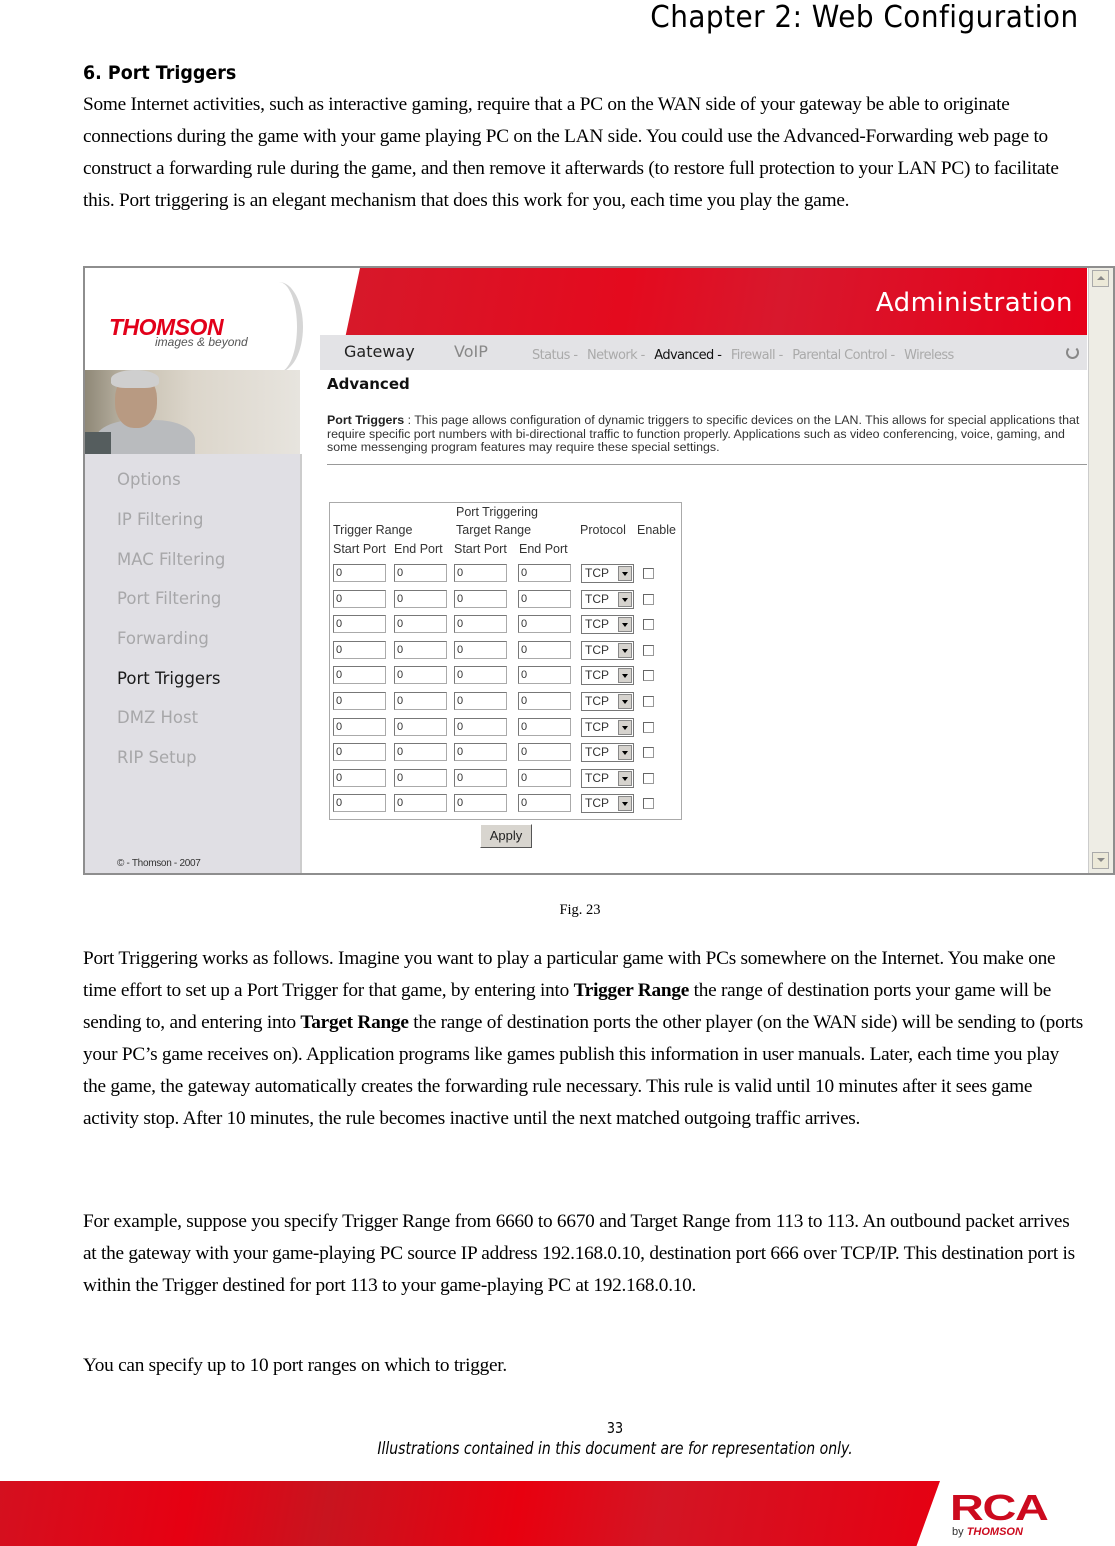 Image resolution: width=1115 pixels, height=1546 pixels. Describe the element at coordinates (168, 678) in the screenshot. I see `sidebar-item-port-triggers: Port Triggers` at that location.